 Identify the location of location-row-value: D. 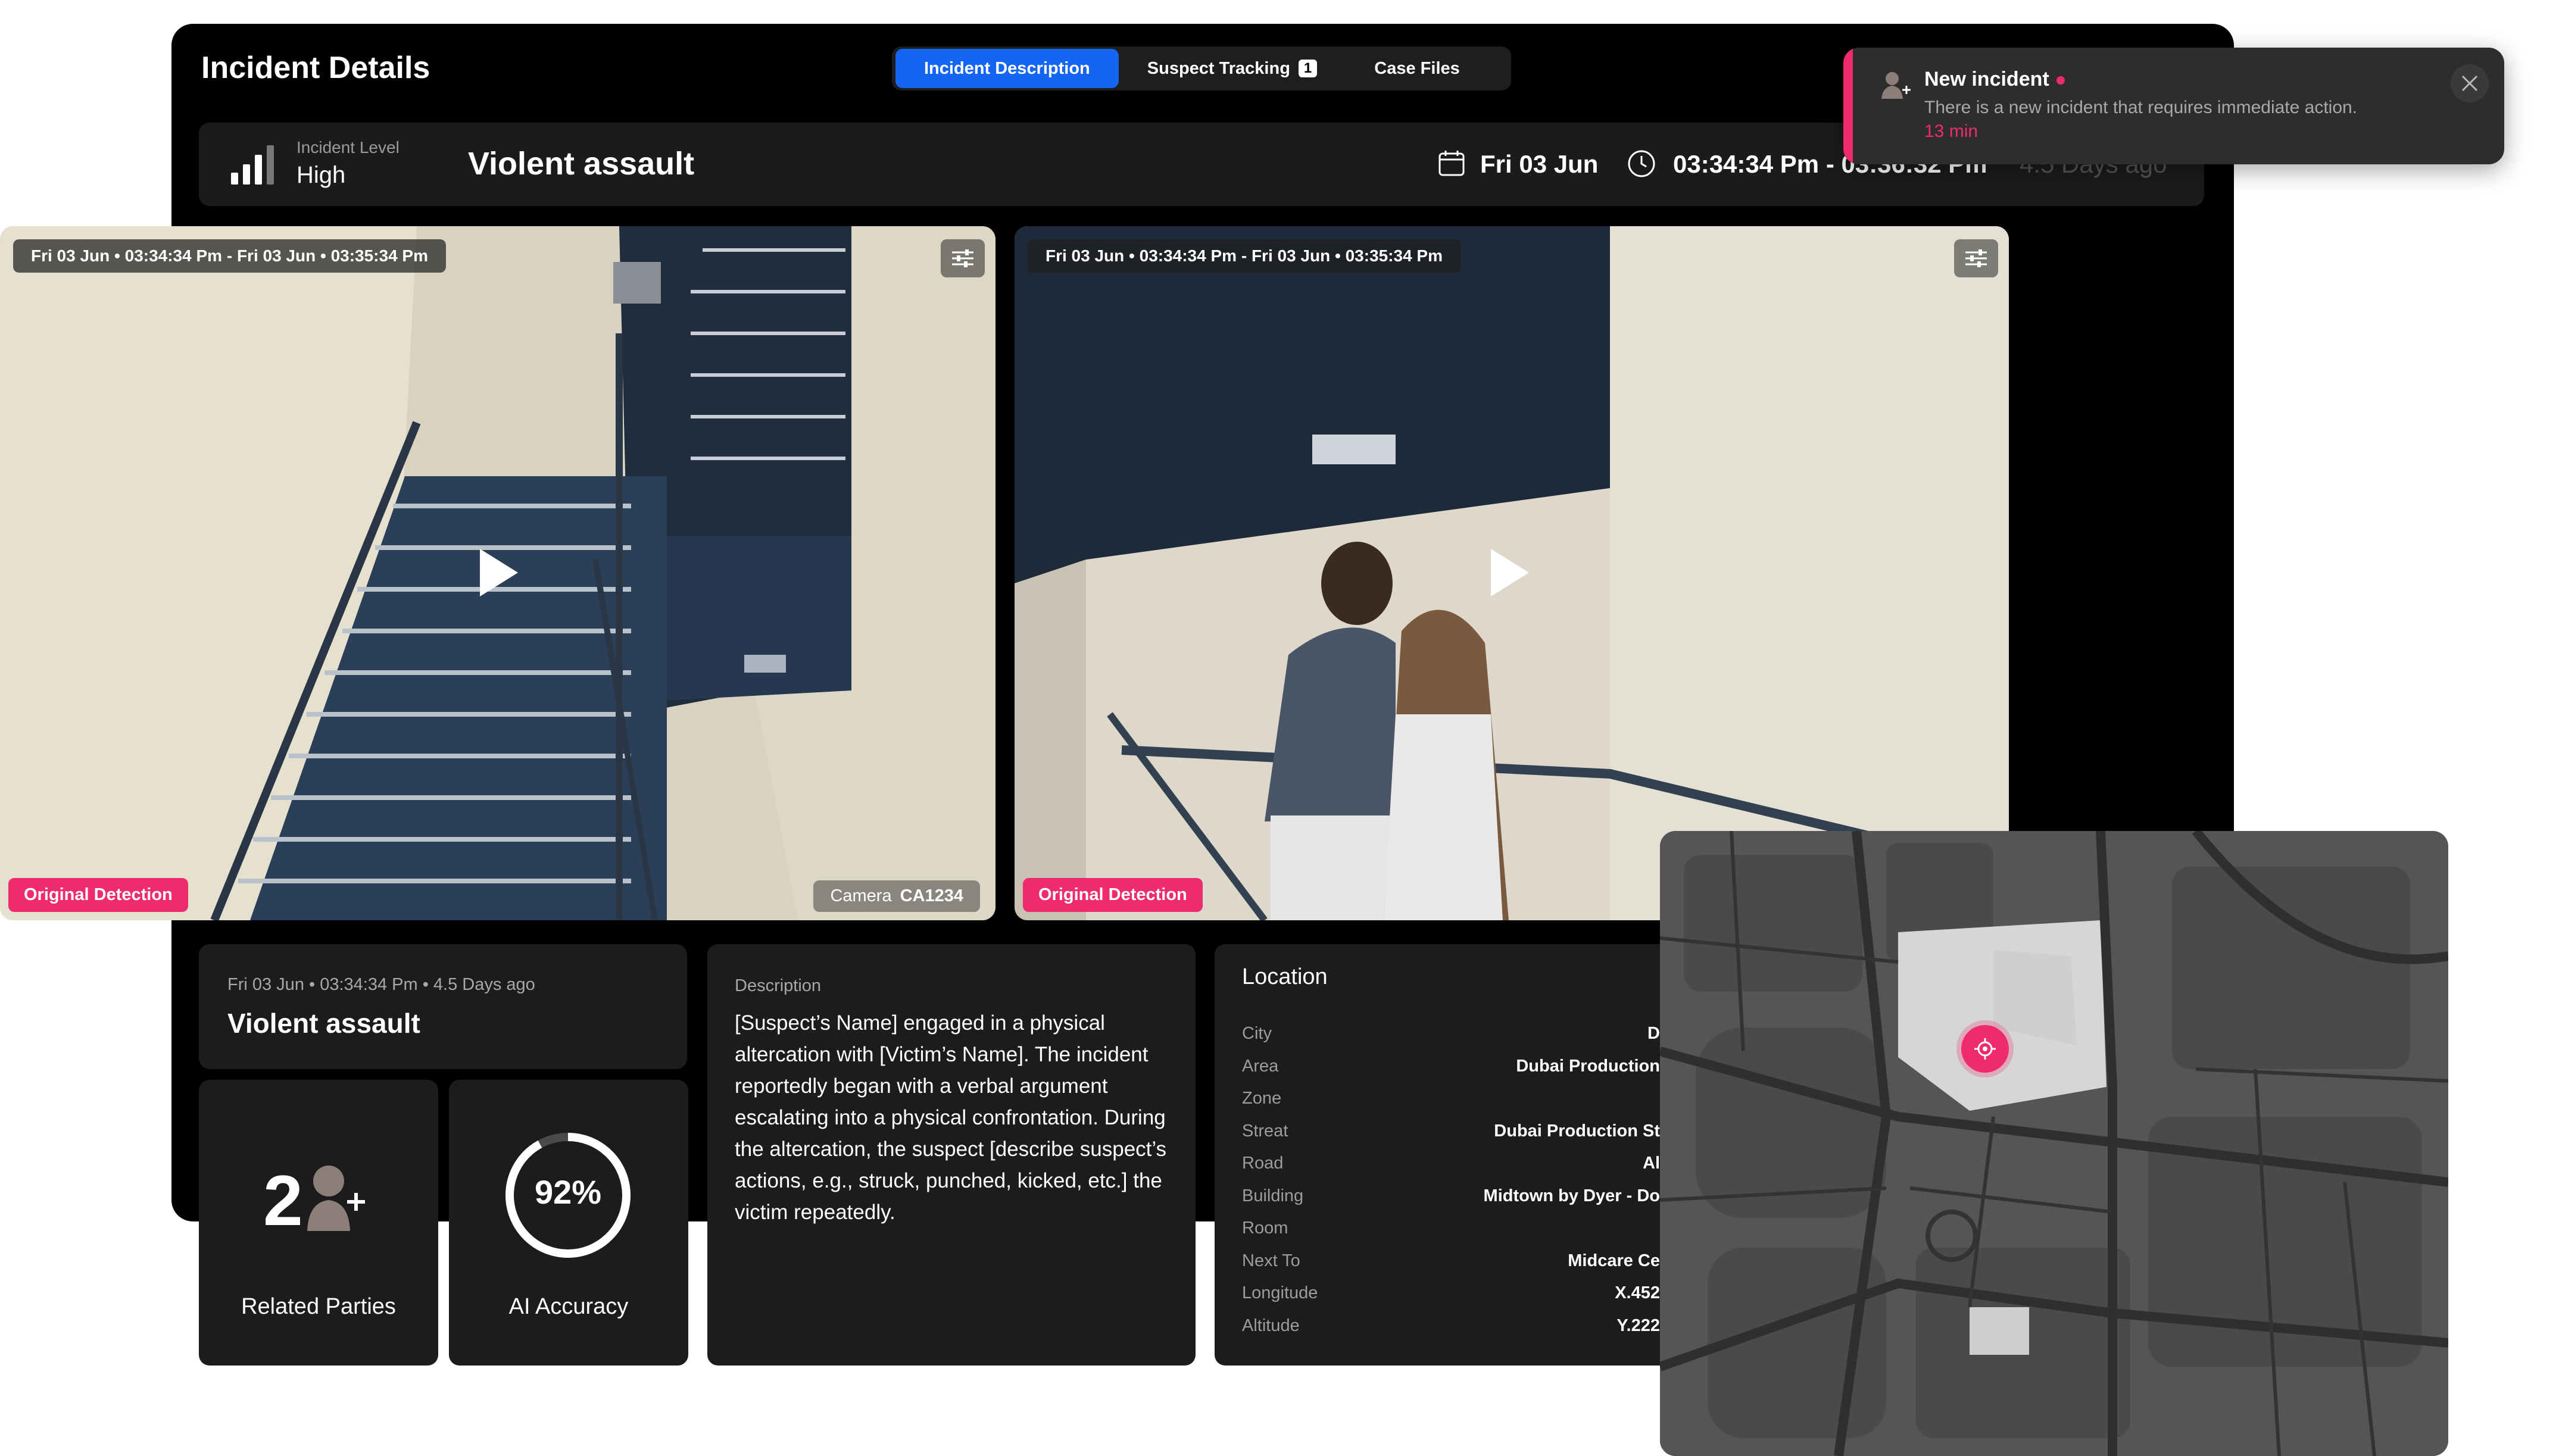
(1653, 1033).